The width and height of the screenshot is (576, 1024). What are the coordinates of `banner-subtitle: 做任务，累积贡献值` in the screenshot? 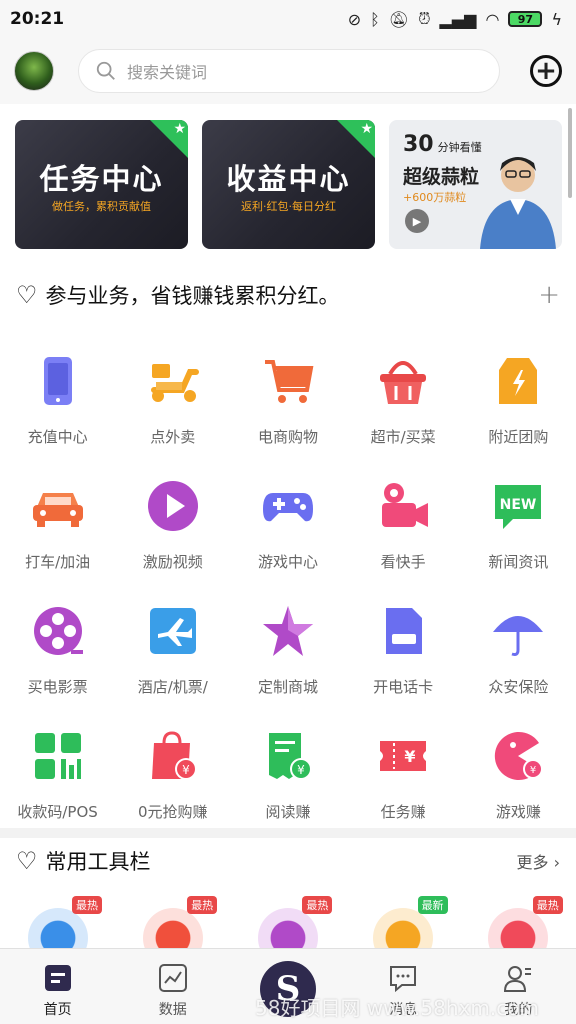 It's located at (101, 206).